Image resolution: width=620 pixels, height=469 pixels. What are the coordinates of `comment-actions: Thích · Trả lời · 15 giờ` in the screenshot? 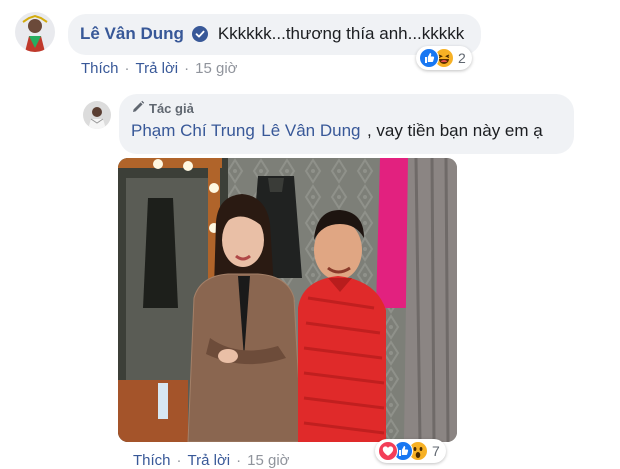 It's located at (159, 68).